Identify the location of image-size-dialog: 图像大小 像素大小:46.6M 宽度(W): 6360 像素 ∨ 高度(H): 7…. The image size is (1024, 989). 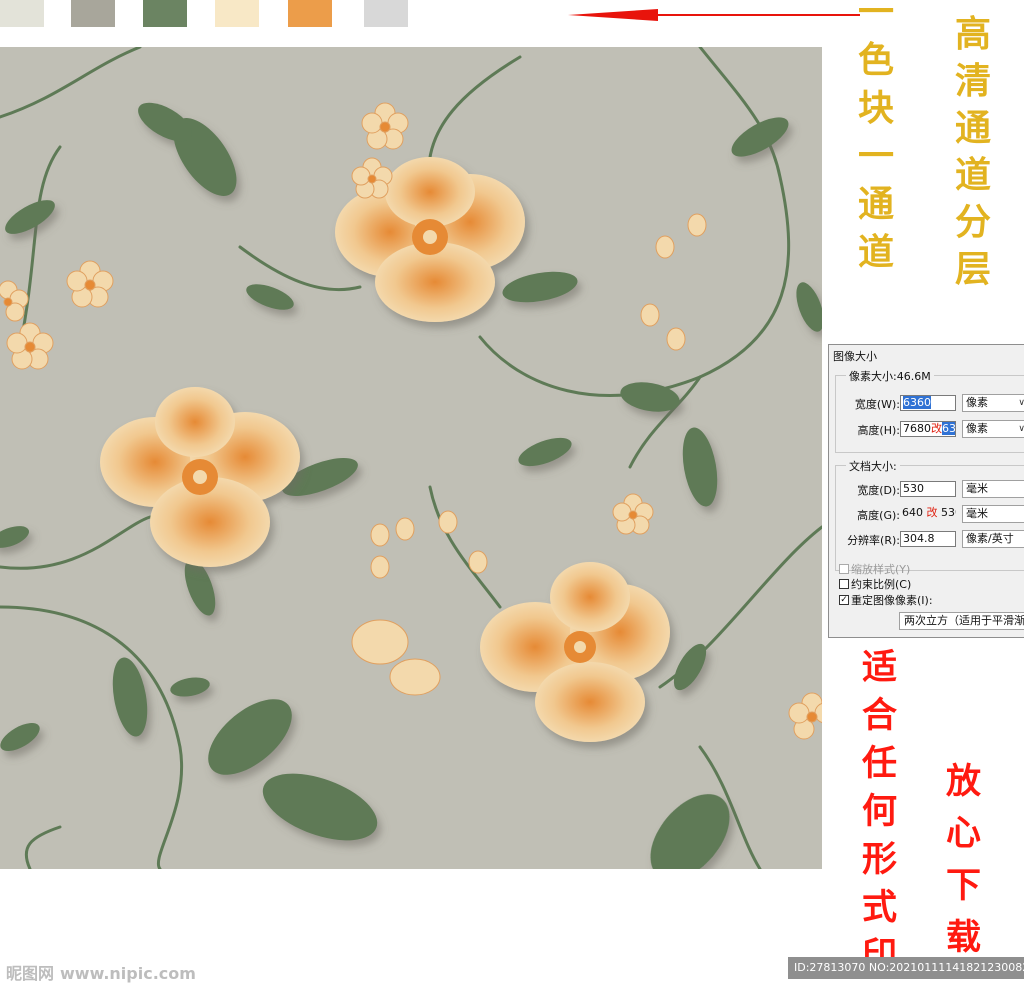
(926, 491).